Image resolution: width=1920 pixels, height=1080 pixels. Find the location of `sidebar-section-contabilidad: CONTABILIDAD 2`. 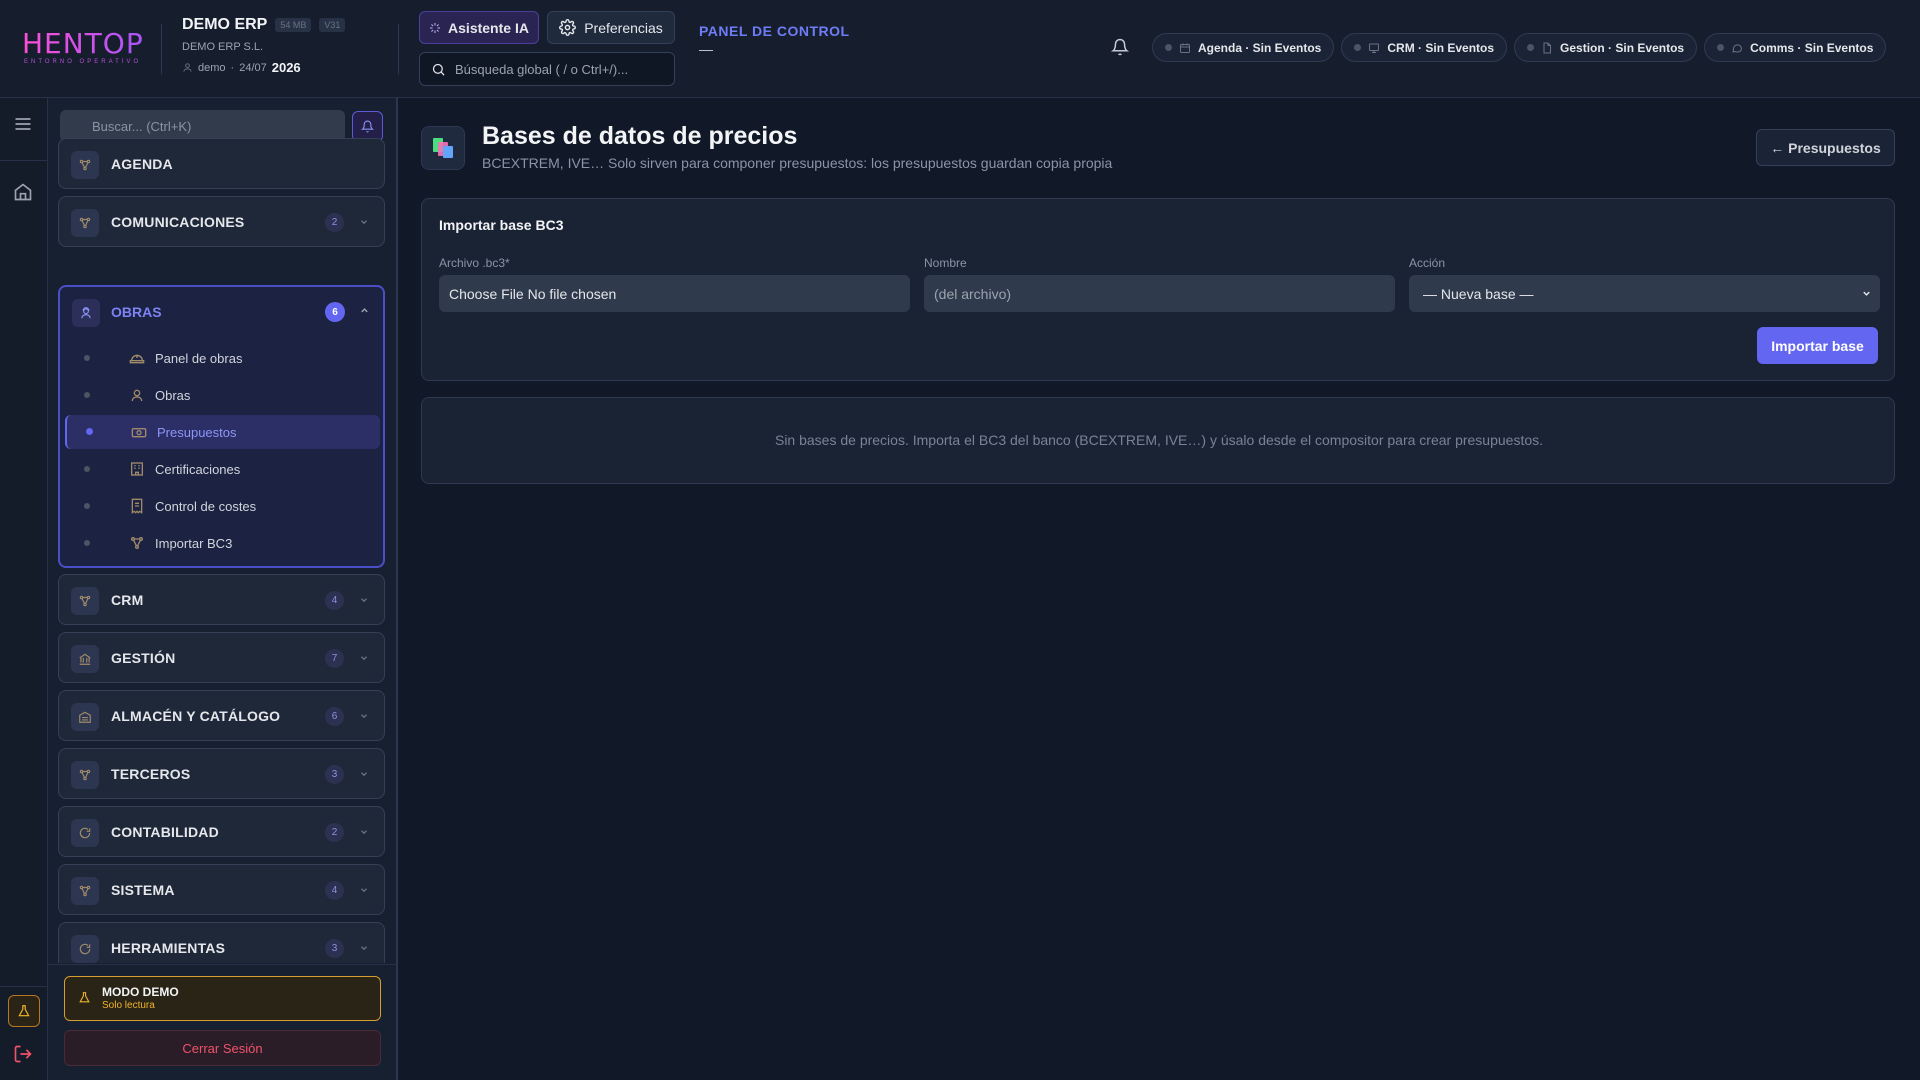

sidebar-section-contabilidad: CONTABILIDAD 2 is located at coordinates (221, 831).